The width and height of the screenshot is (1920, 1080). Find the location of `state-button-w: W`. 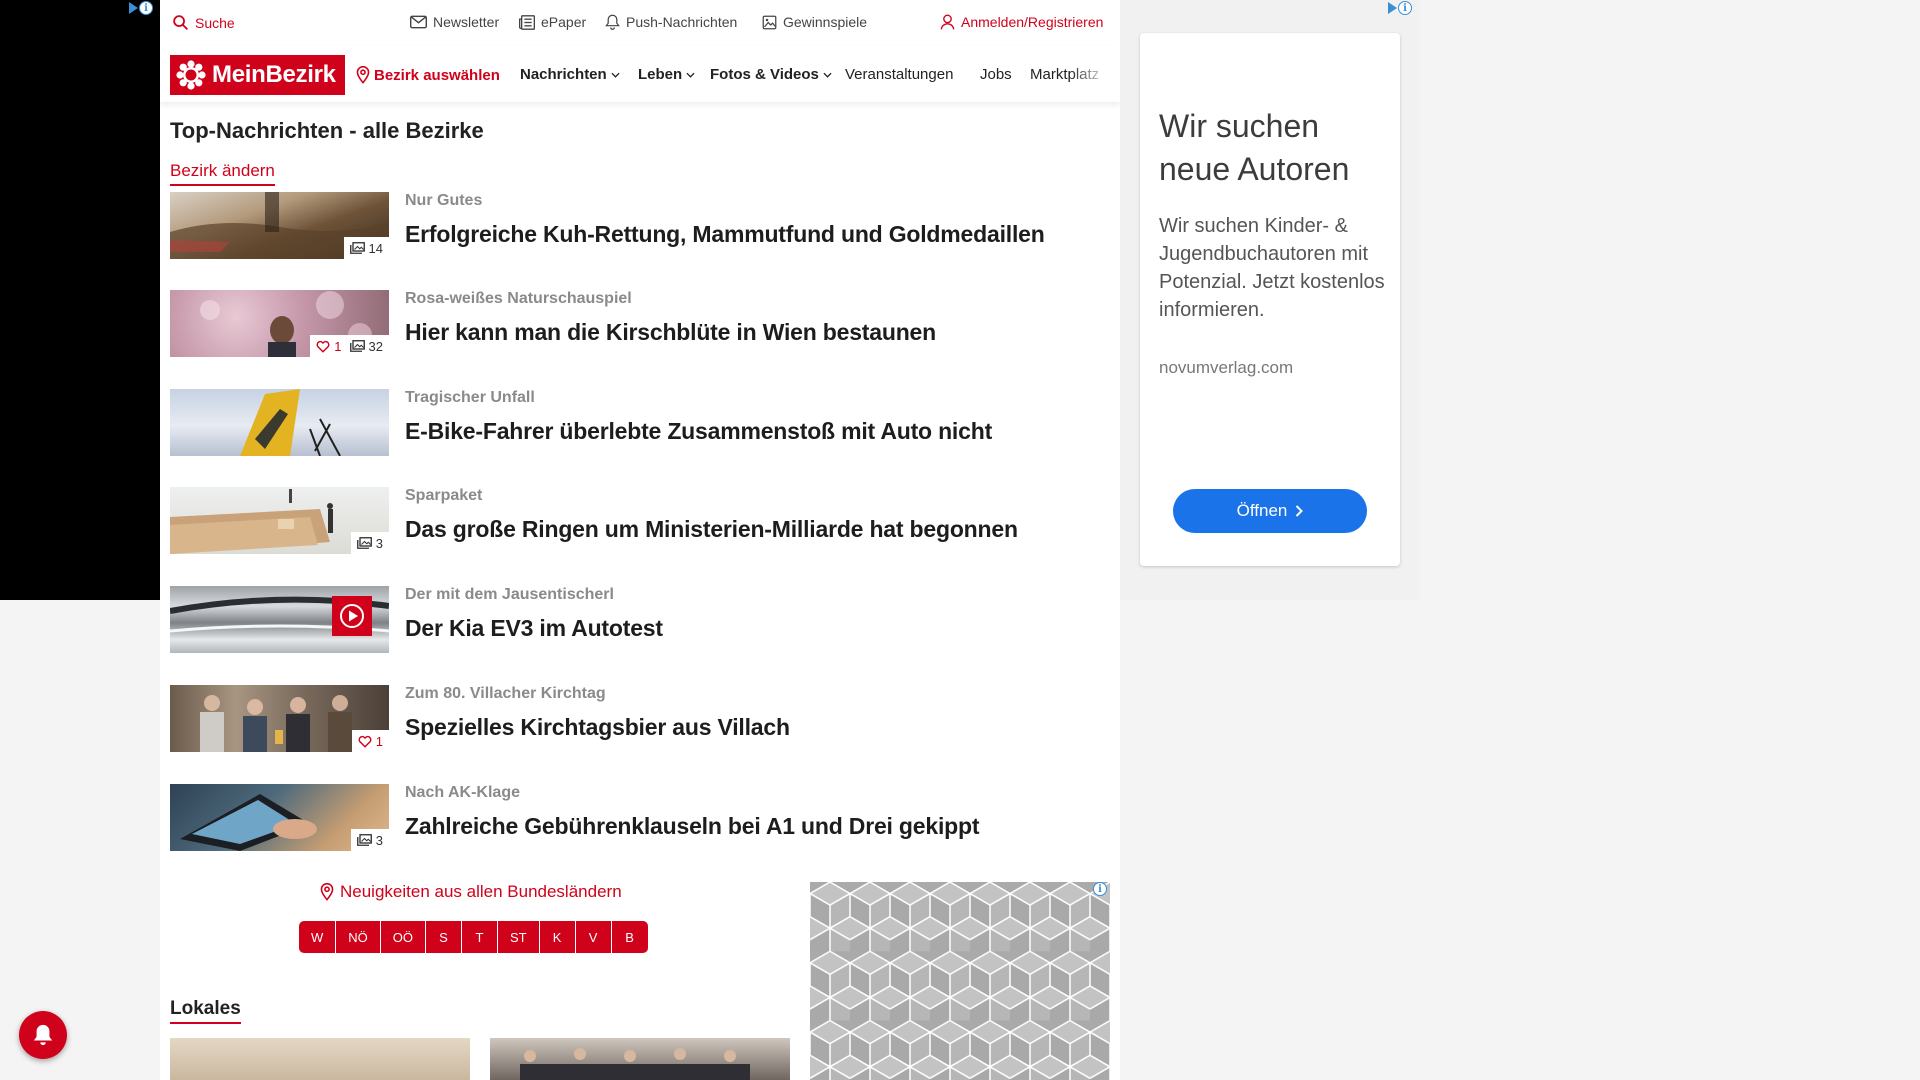

state-button-w: W is located at coordinates (318, 937).